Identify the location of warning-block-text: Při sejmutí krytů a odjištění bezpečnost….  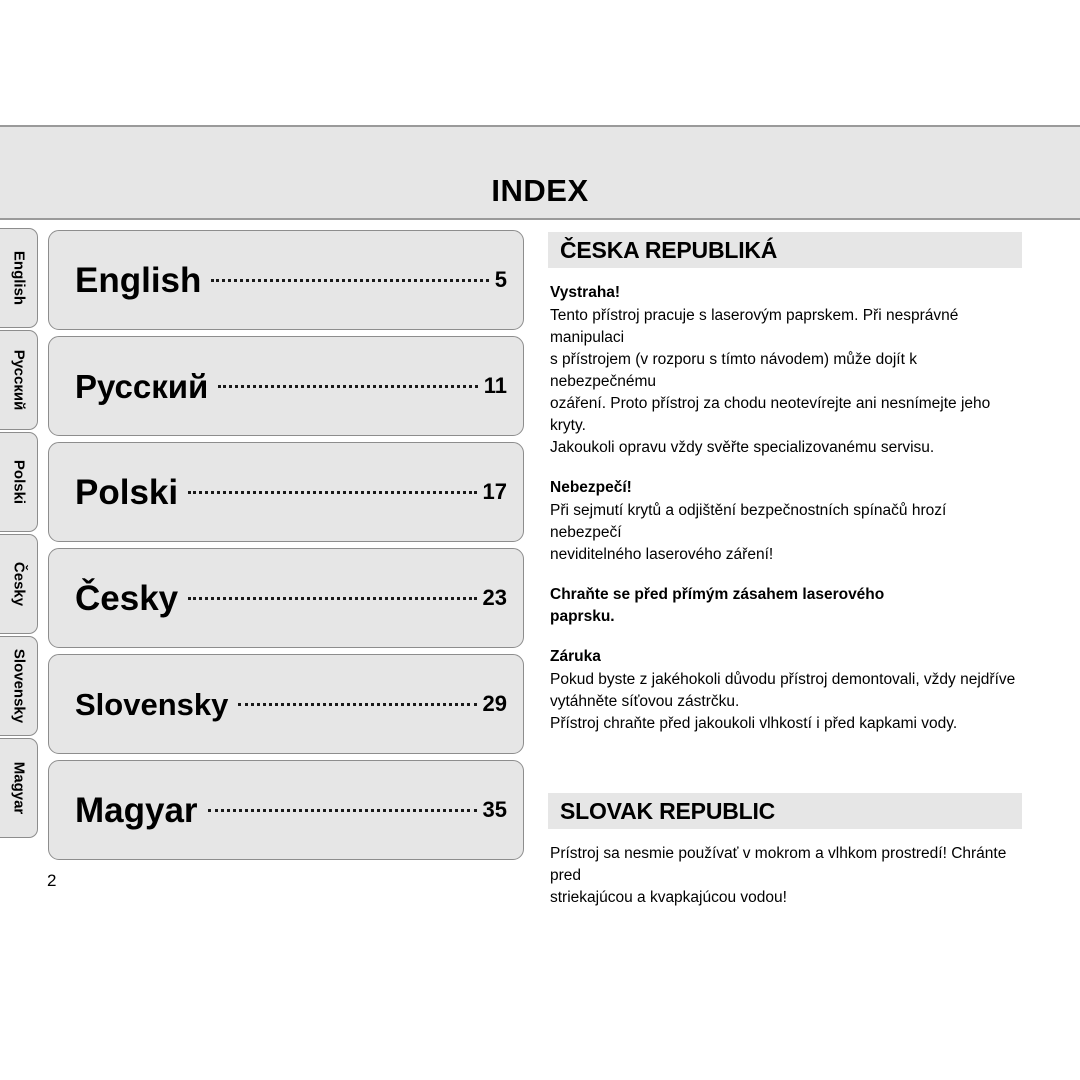
(785, 533).